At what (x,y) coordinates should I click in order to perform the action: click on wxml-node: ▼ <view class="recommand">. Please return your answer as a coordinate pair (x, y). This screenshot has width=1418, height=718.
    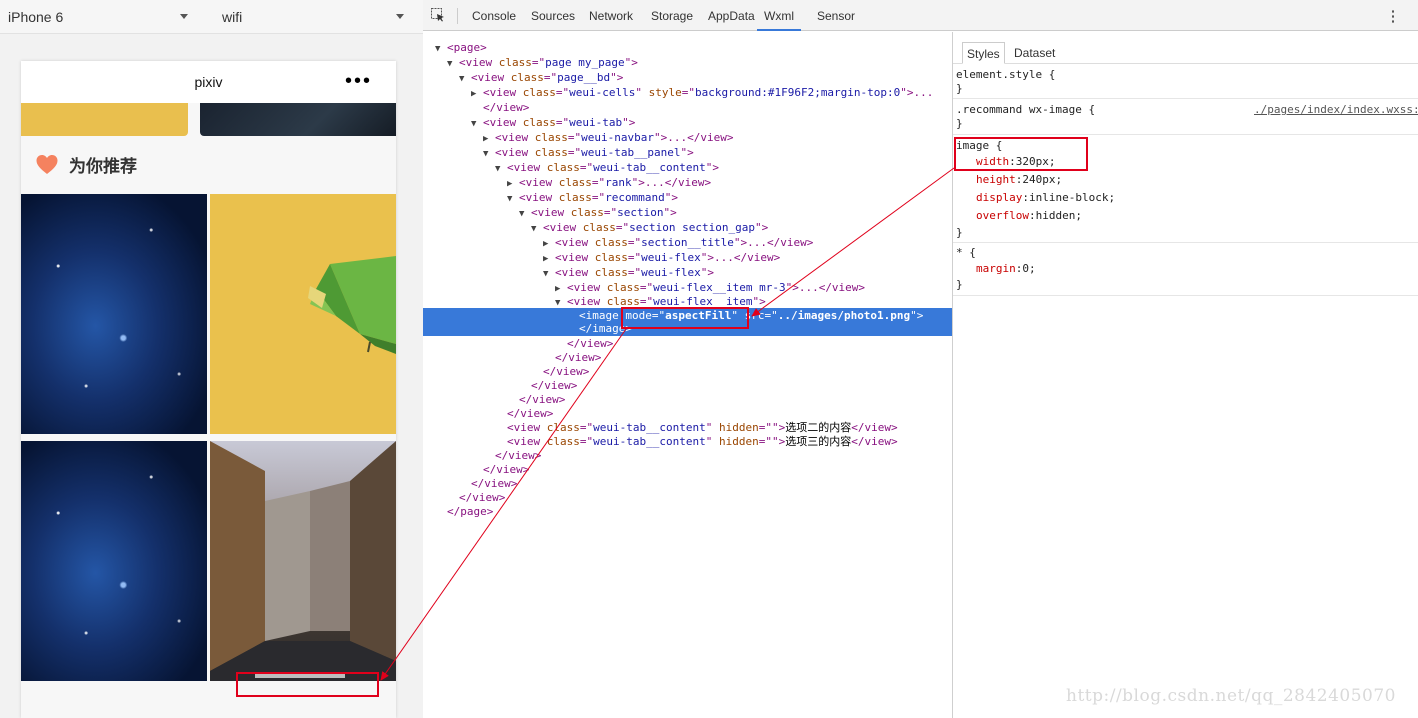
    Looking at the image, I should click on (687, 198).